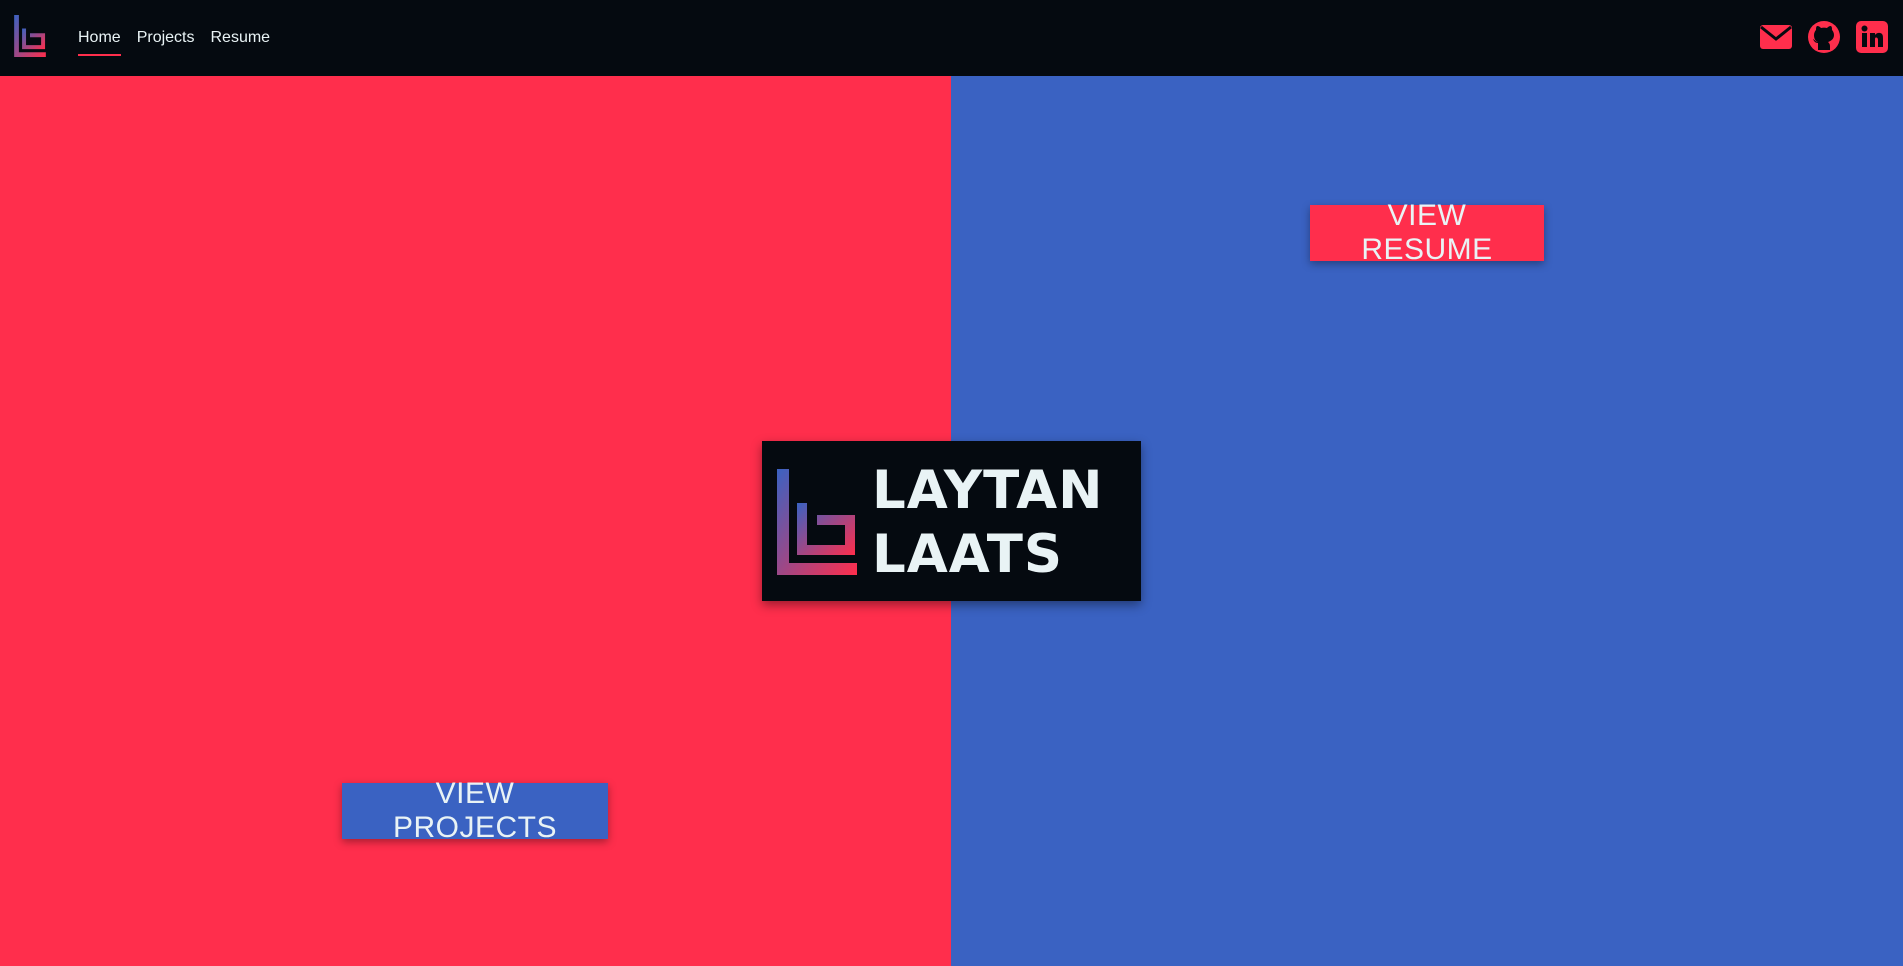 The height and width of the screenshot is (966, 1903). I want to click on nav-link-home: Home, so click(99, 40).